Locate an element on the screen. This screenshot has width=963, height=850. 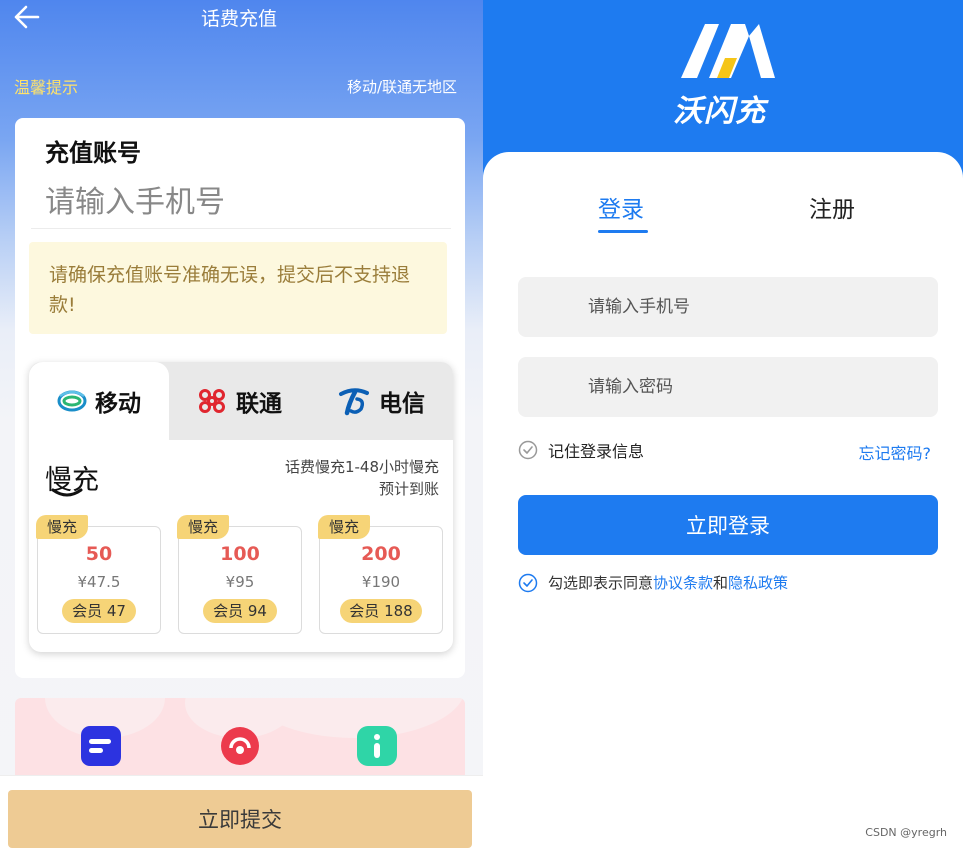
operator-tabs: 移动 联通 电信 is located at coordinates (241, 401).